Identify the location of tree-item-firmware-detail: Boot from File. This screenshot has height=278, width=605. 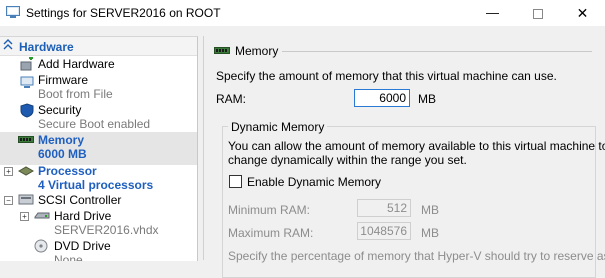
(75, 94).